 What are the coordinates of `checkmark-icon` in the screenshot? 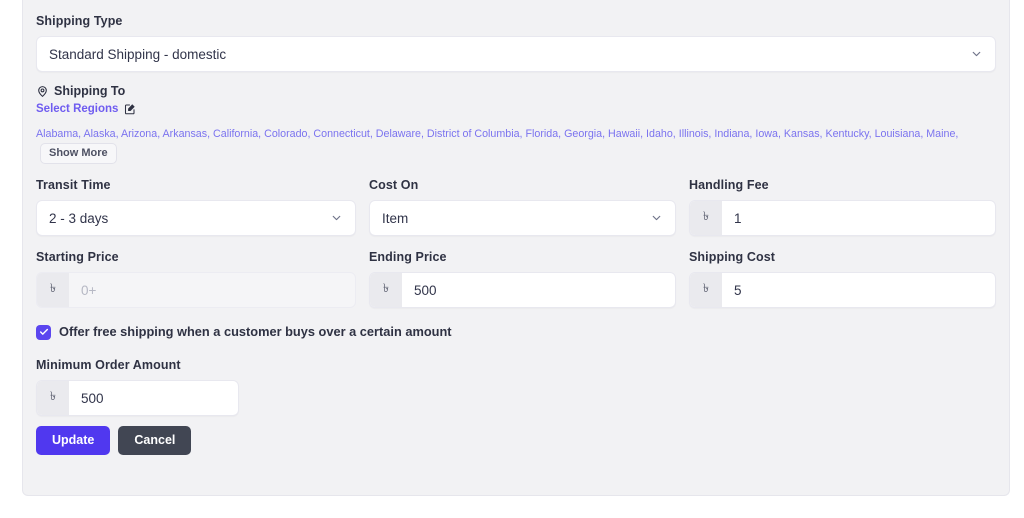 It's located at (43, 331).